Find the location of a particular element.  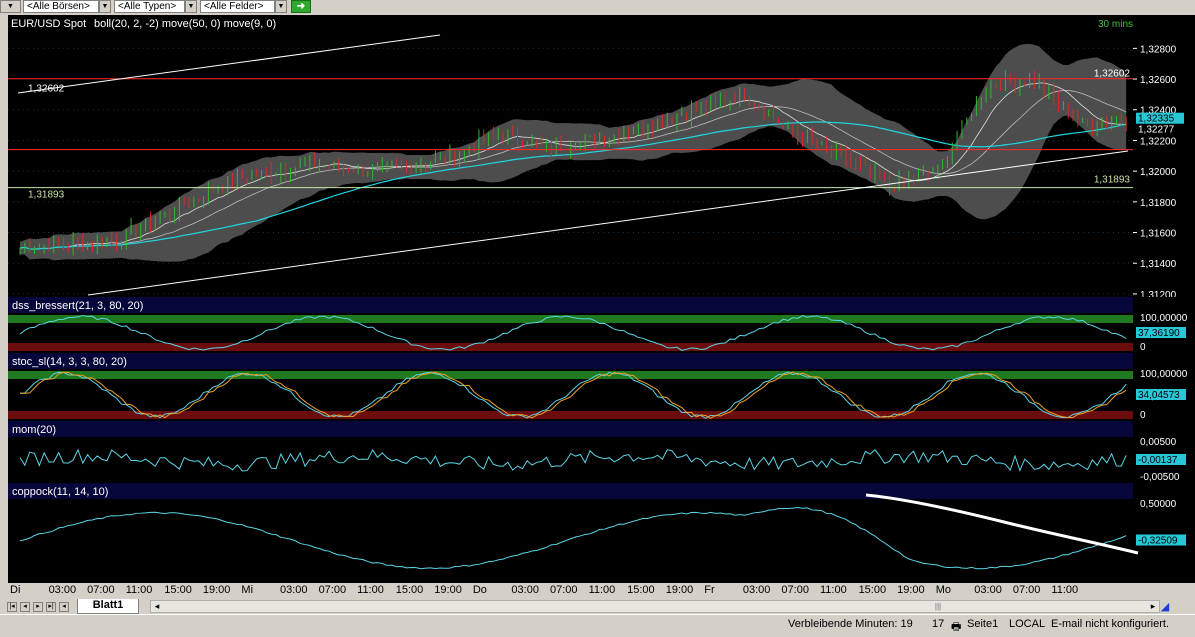

type-select: <Alle Typen> is located at coordinates (149, 6).